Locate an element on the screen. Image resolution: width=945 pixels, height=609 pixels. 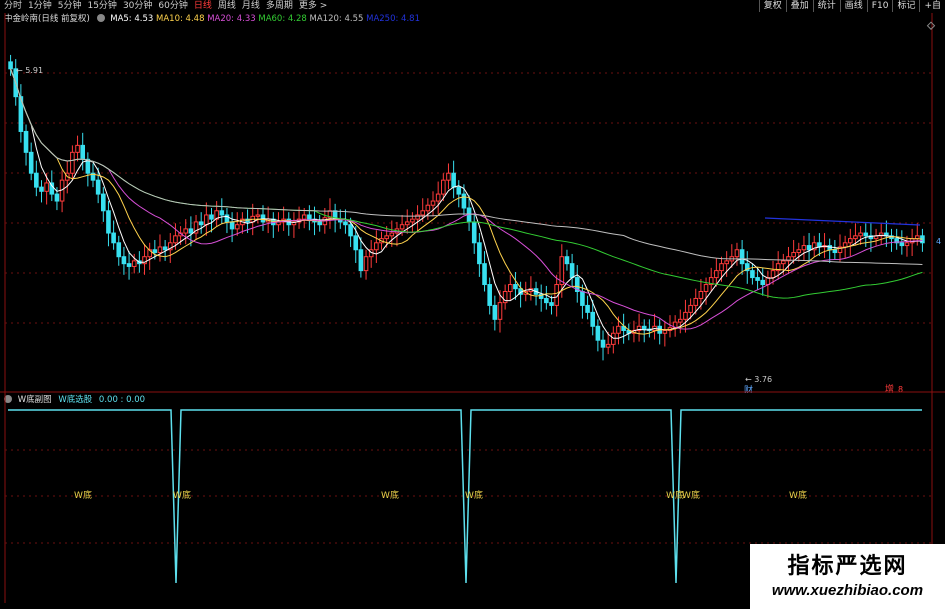
period-tab: 30分钟 is located at coordinates (137, 6).